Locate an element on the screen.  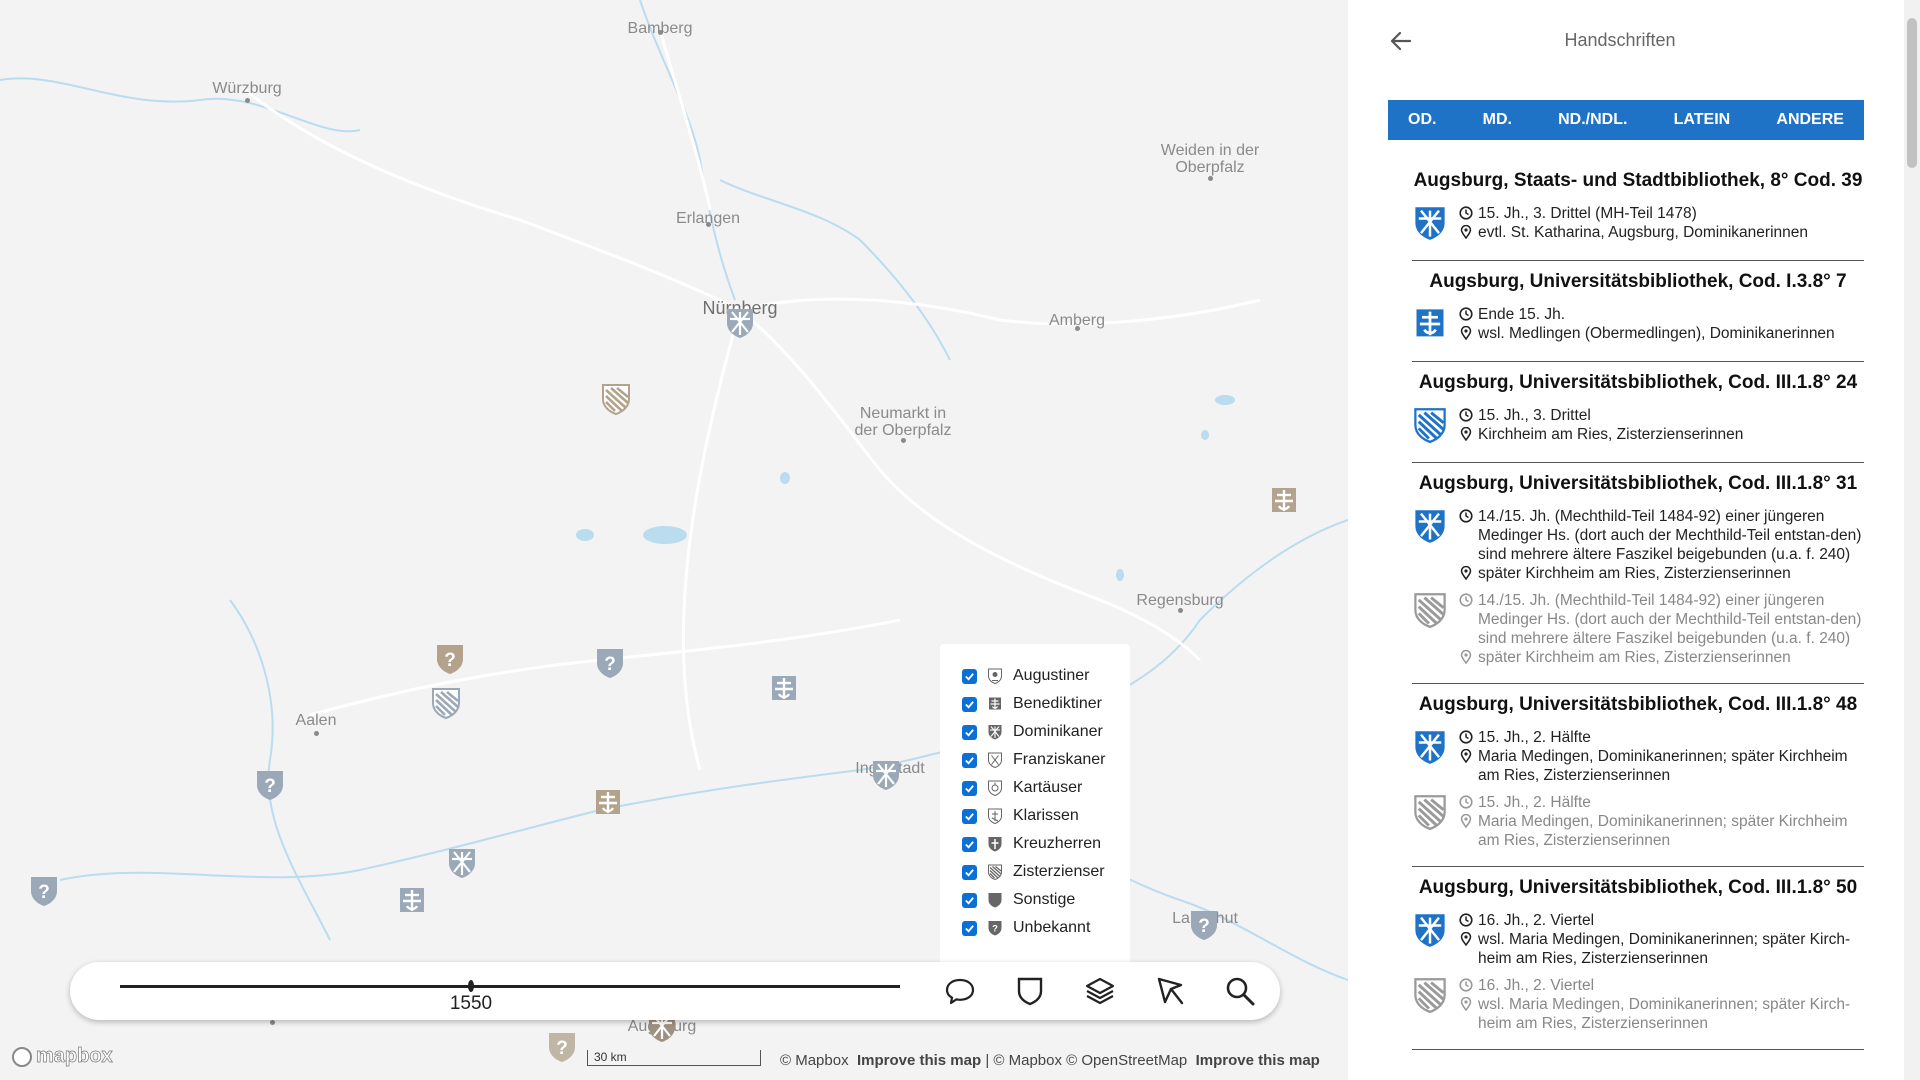
legend-item-zisterzienser: Zisterzienser is located at coordinates (1046, 872).